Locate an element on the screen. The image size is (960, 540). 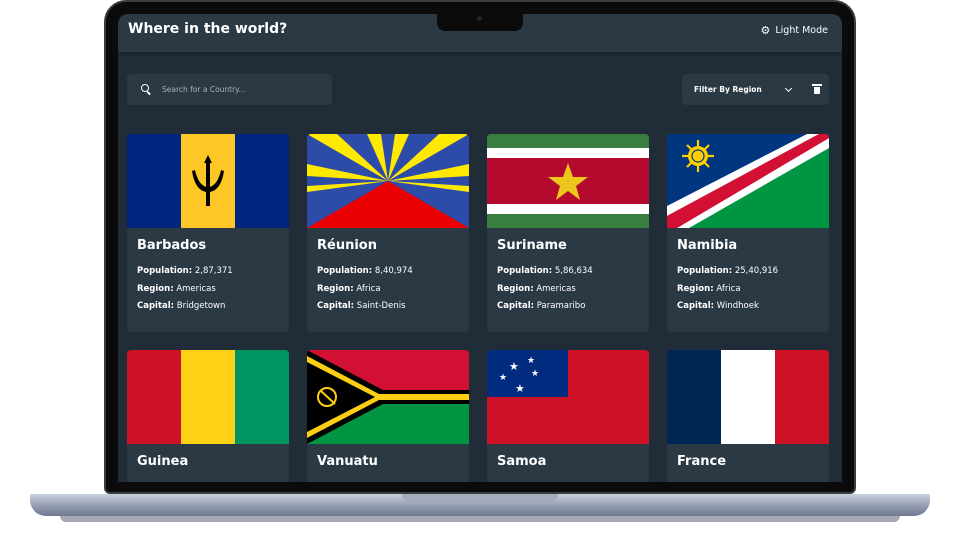
country-capital: Capital: Paramaribo is located at coordinates (541, 306).